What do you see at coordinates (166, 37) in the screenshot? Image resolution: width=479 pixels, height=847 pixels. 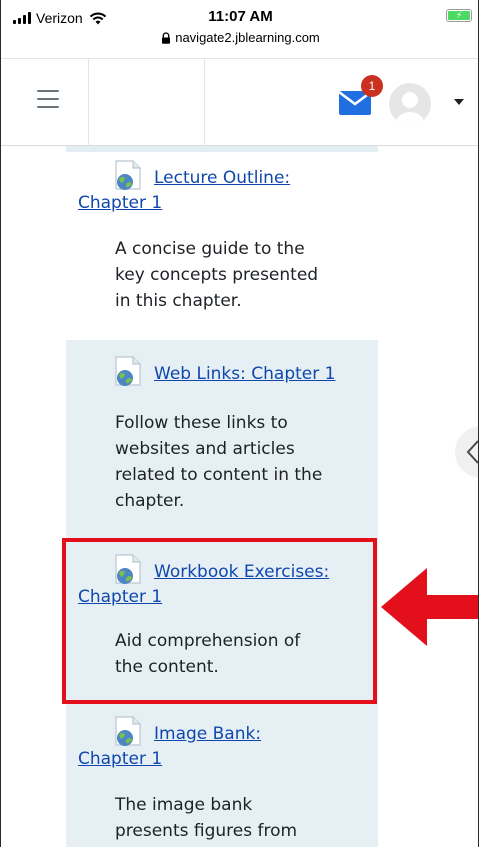 I see `lock-icon` at bounding box center [166, 37].